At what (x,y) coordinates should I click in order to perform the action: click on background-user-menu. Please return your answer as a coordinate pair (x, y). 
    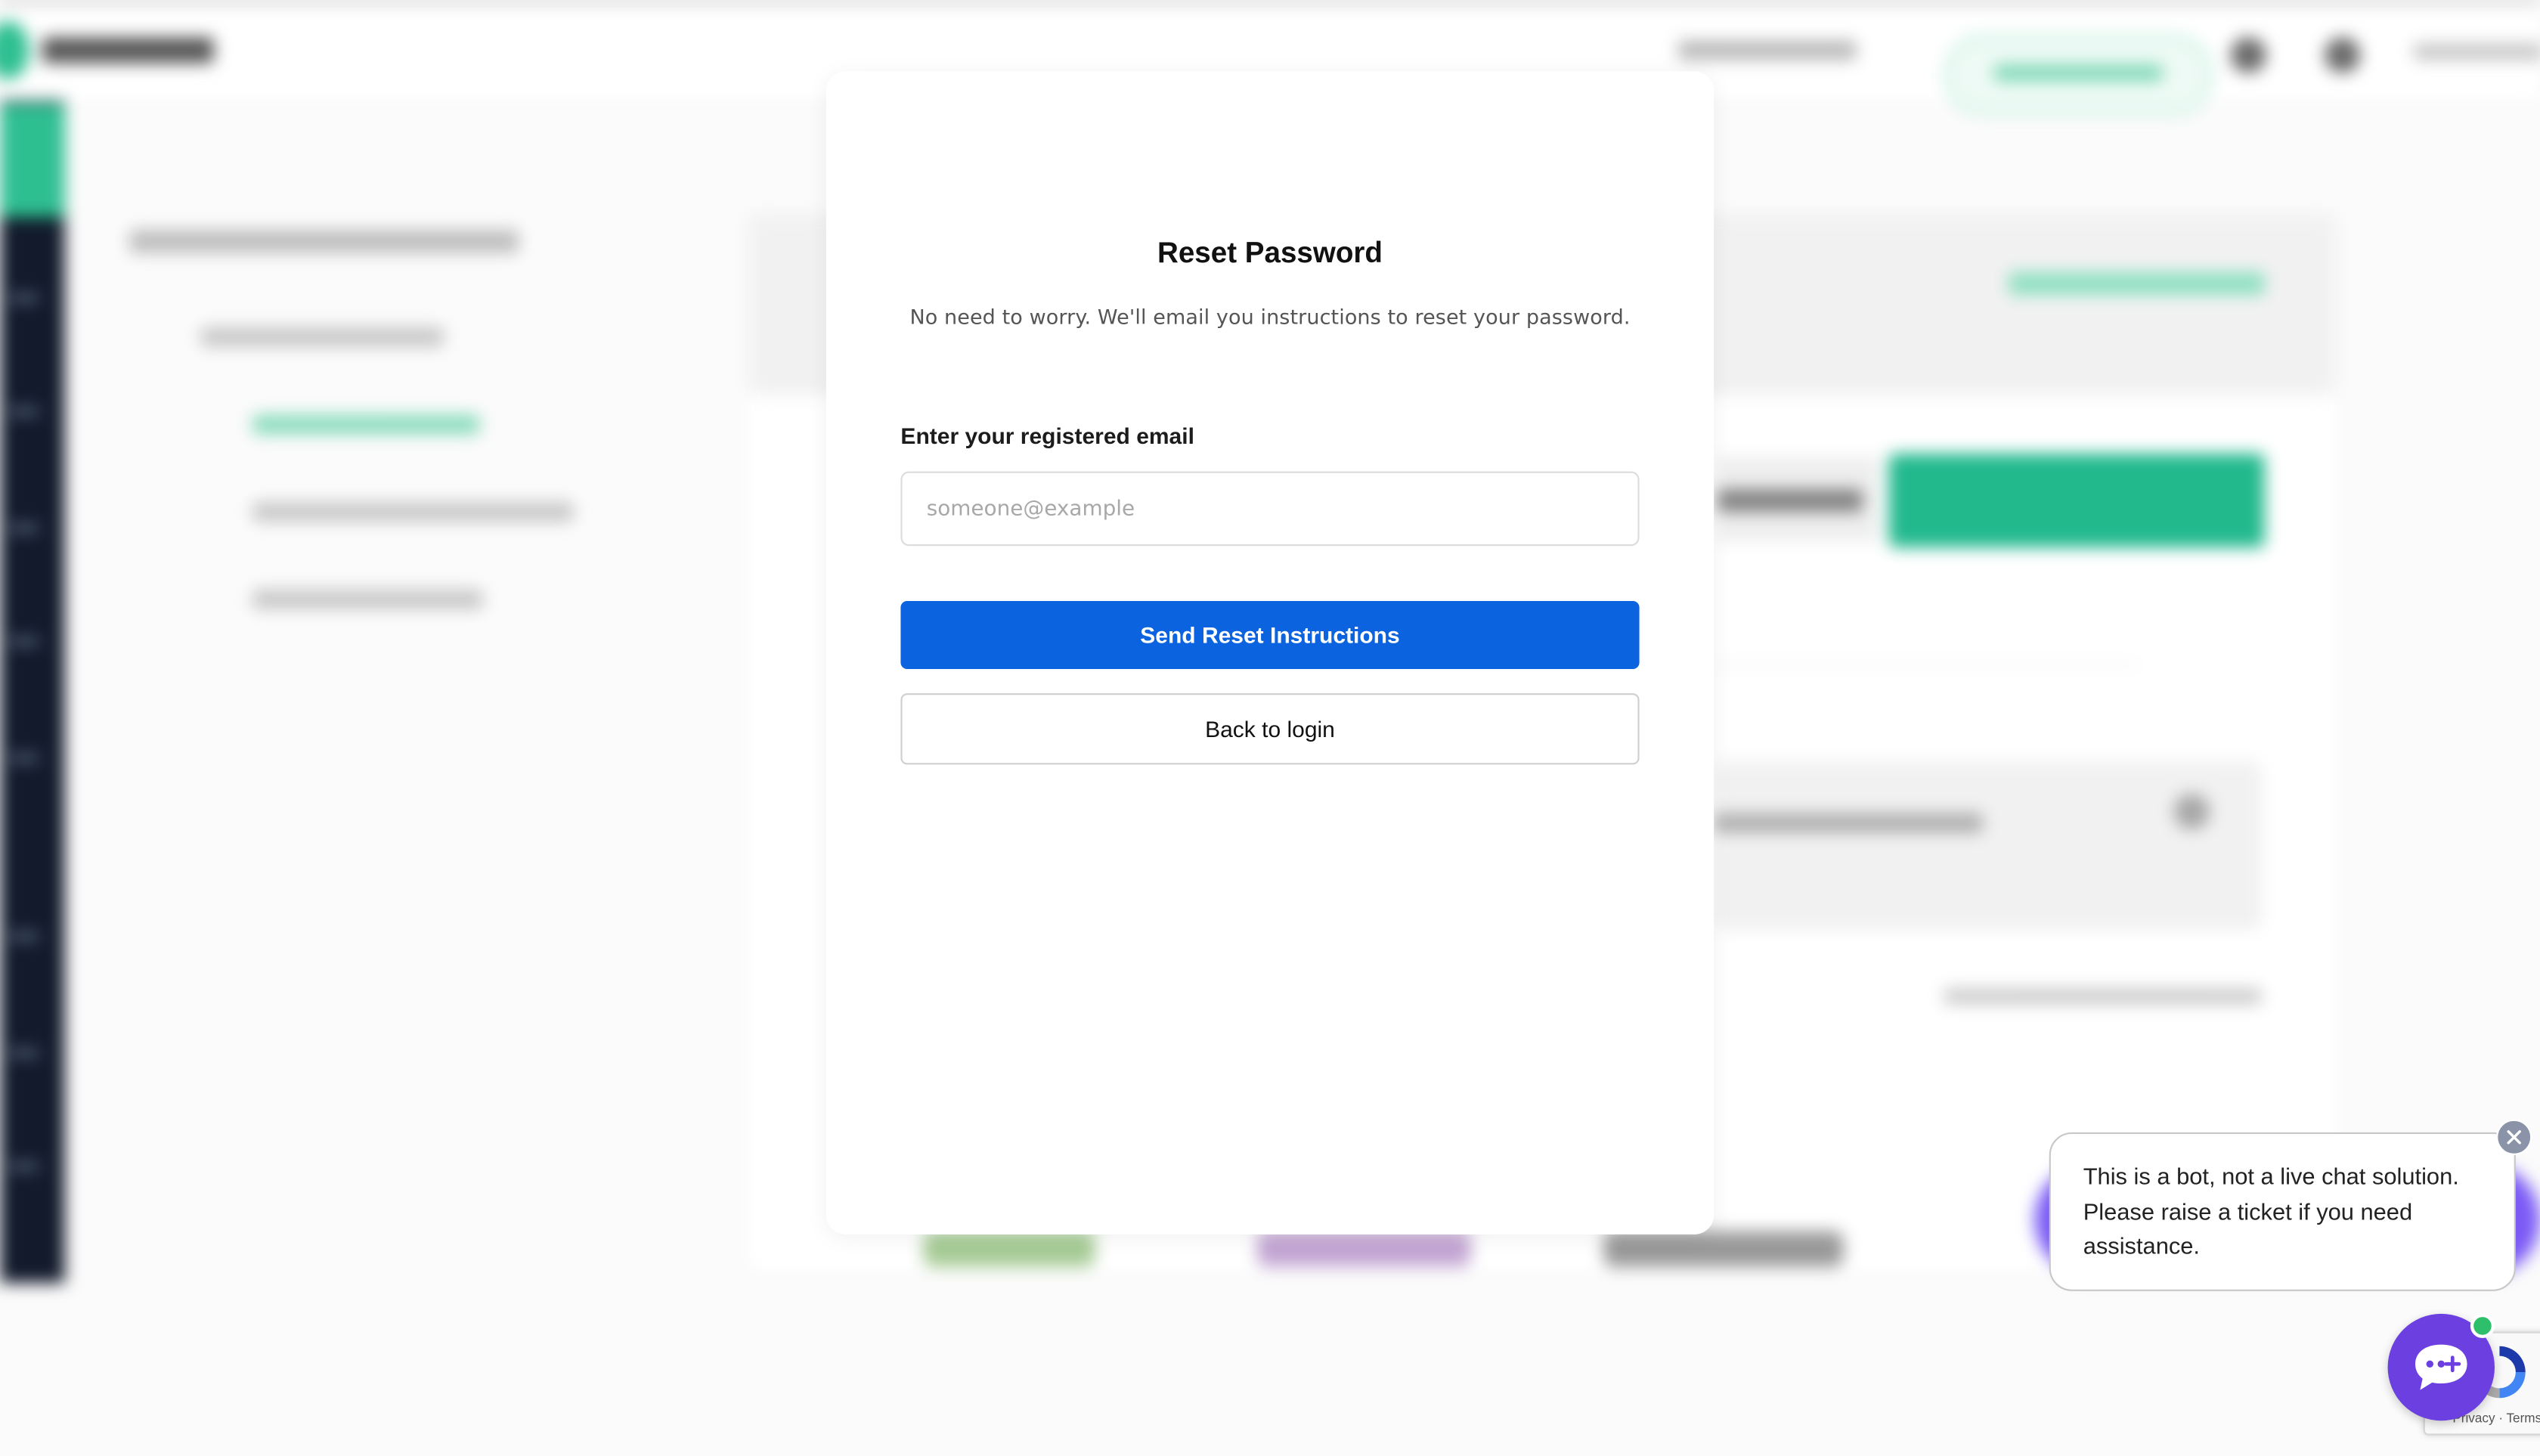
    Looking at the image, I should click on (2477, 51).